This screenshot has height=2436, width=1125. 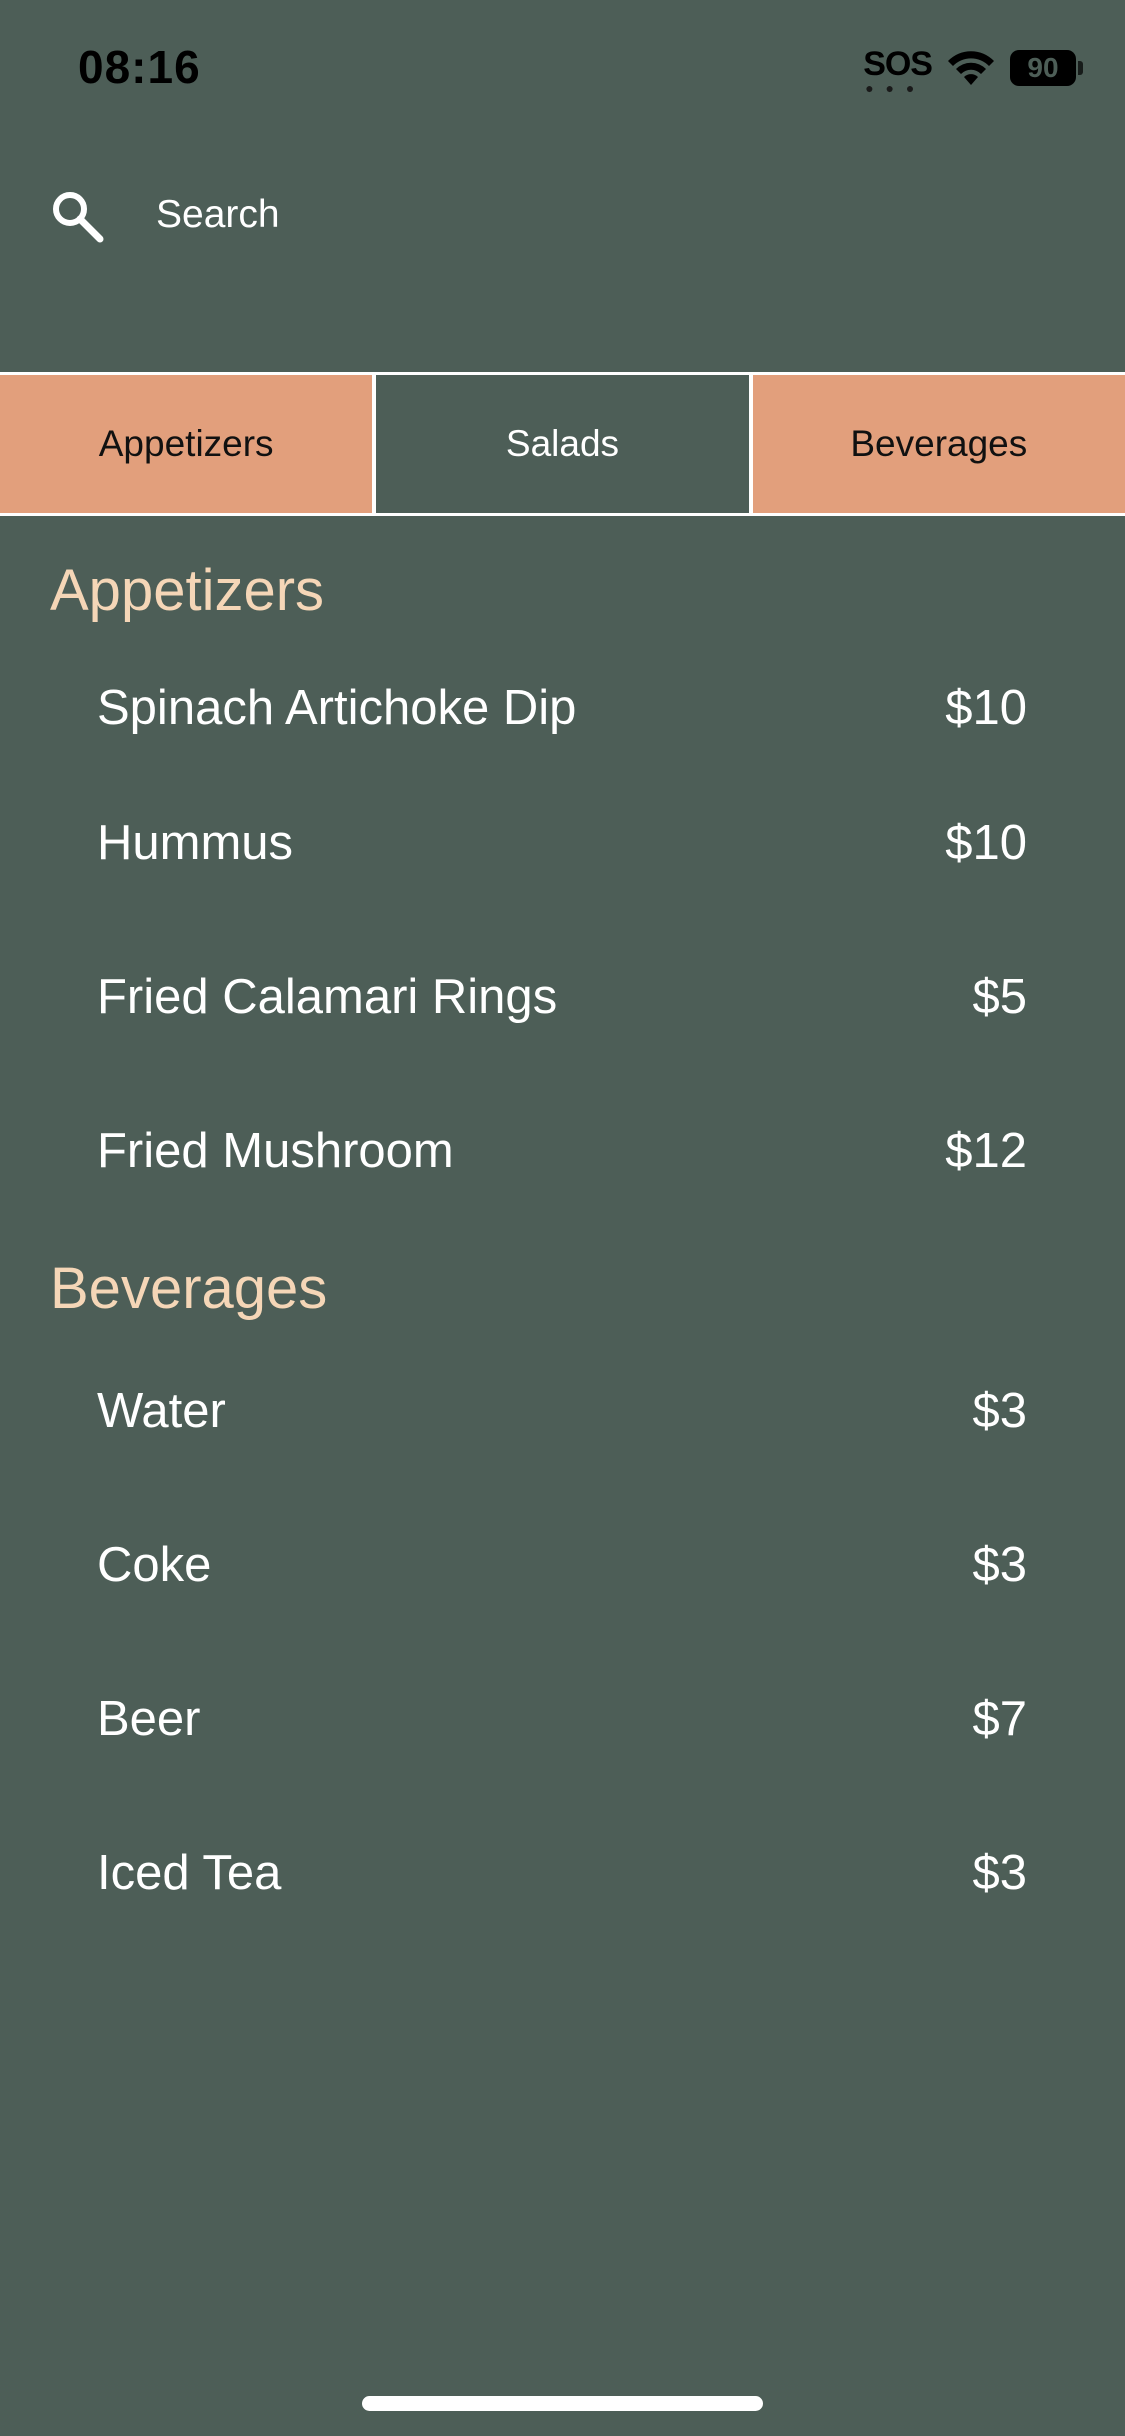 What do you see at coordinates (189, 1873) in the screenshot?
I see `menu-item-name: Iced Tea` at bounding box center [189, 1873].